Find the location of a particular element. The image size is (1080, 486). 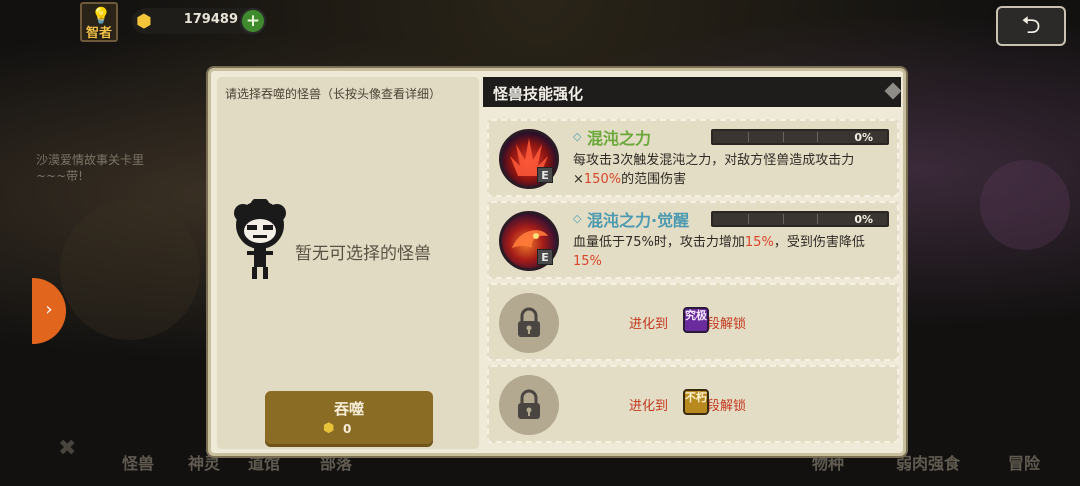

evolution-stage-badge: 不朽 is located at coordinates (696, 402).